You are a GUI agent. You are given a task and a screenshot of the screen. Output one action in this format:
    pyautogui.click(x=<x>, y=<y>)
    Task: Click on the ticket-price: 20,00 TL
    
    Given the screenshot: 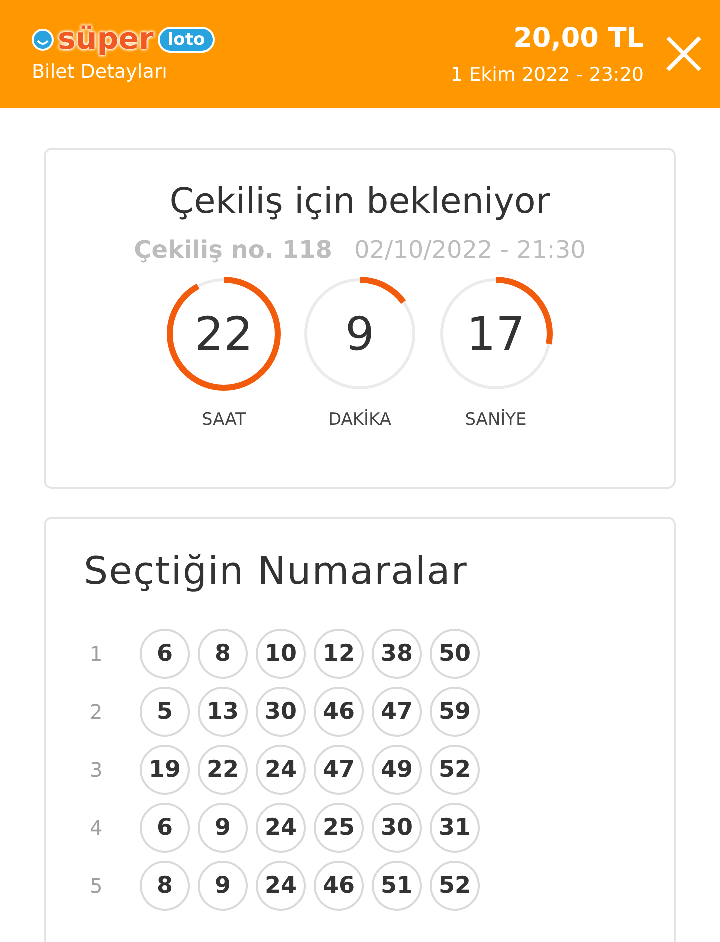 What is the action you would take?
    pyautogui.click(x=579, y=38)
    